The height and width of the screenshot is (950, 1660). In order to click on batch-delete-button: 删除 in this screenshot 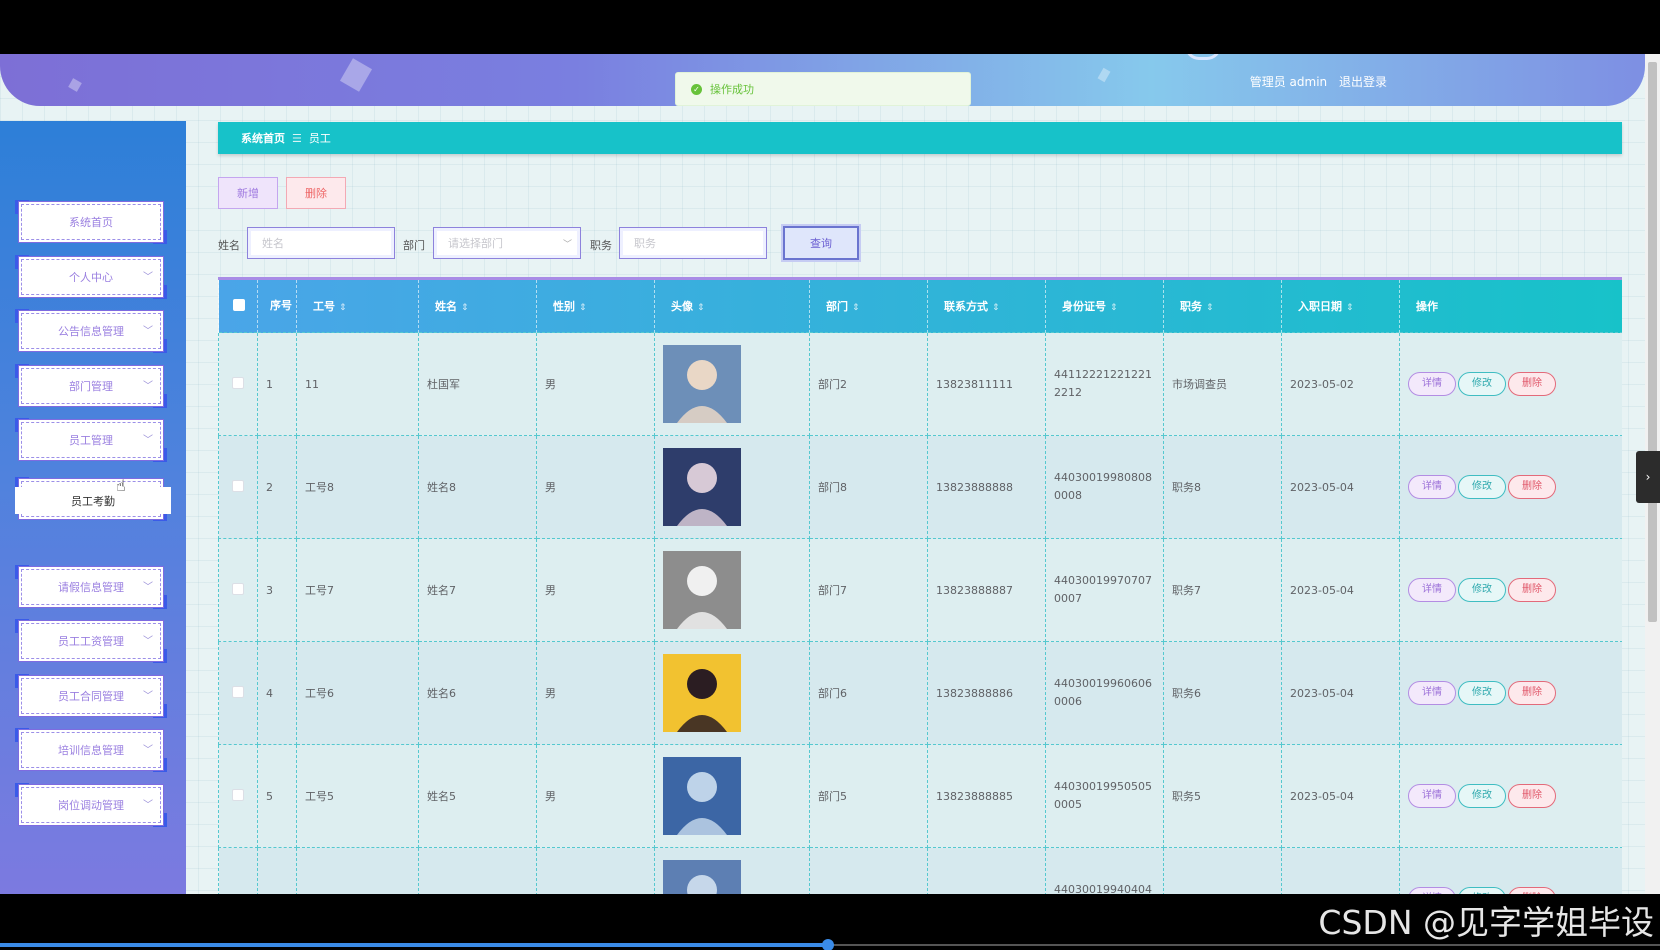, I will do `click(316, 193)`.